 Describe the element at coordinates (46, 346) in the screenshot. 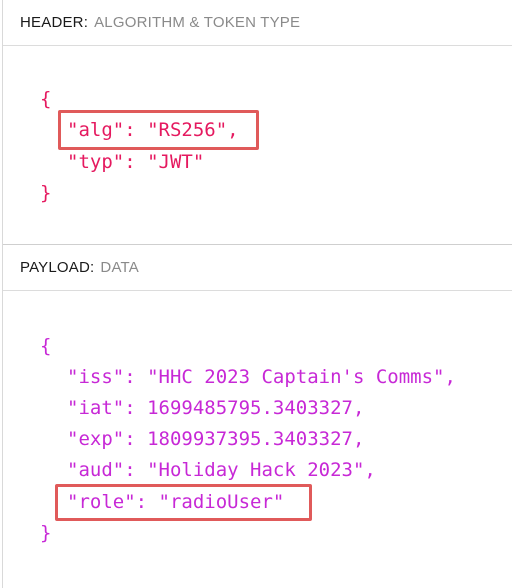

I see `payload-open-brace: {` at that location.